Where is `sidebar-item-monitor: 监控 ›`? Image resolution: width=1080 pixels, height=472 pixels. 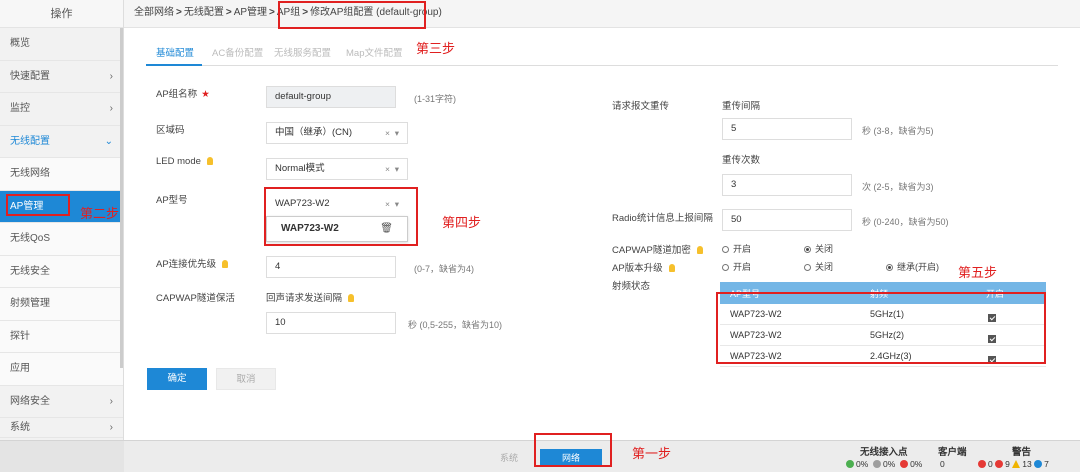
sidebar-item-monitor: 监控 › is located at coordinates (61, 109).